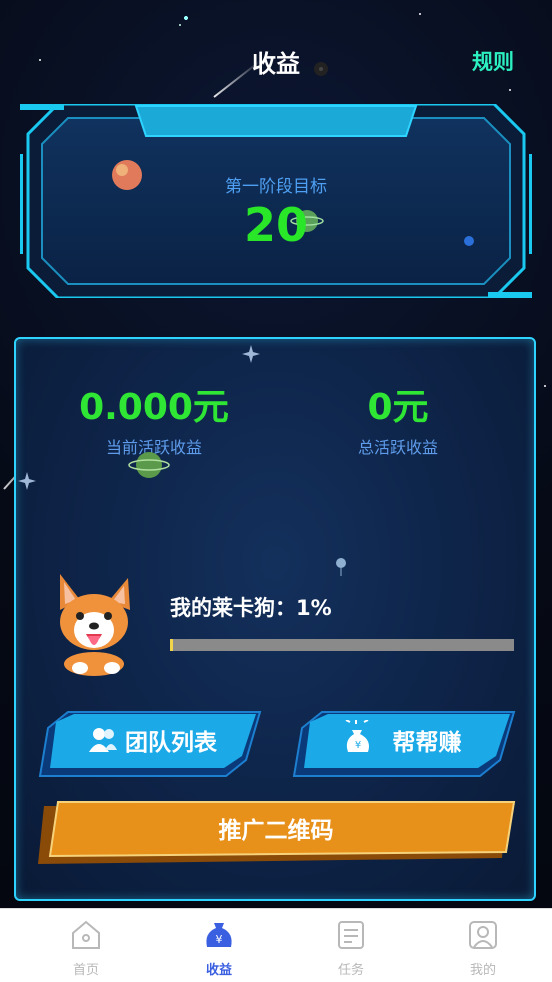 This screenshot has height=982, width=552. I want to click on home-icon, so click(86, 934).